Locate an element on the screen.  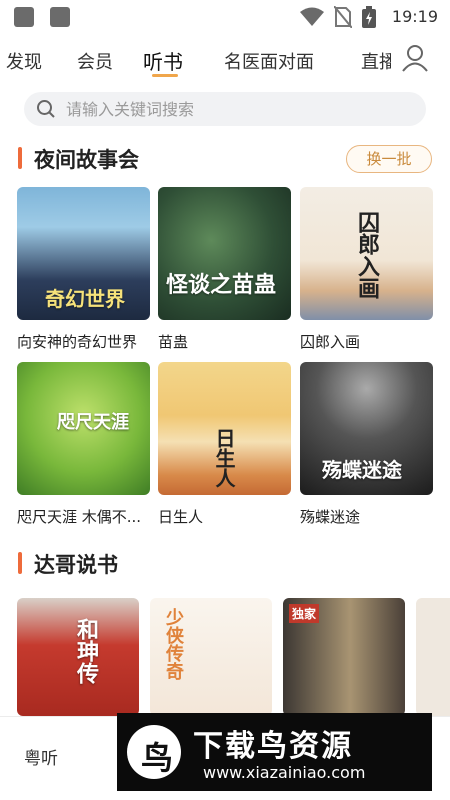
bottom-tab-label: 粤听 is located at coordinates (41, 756).